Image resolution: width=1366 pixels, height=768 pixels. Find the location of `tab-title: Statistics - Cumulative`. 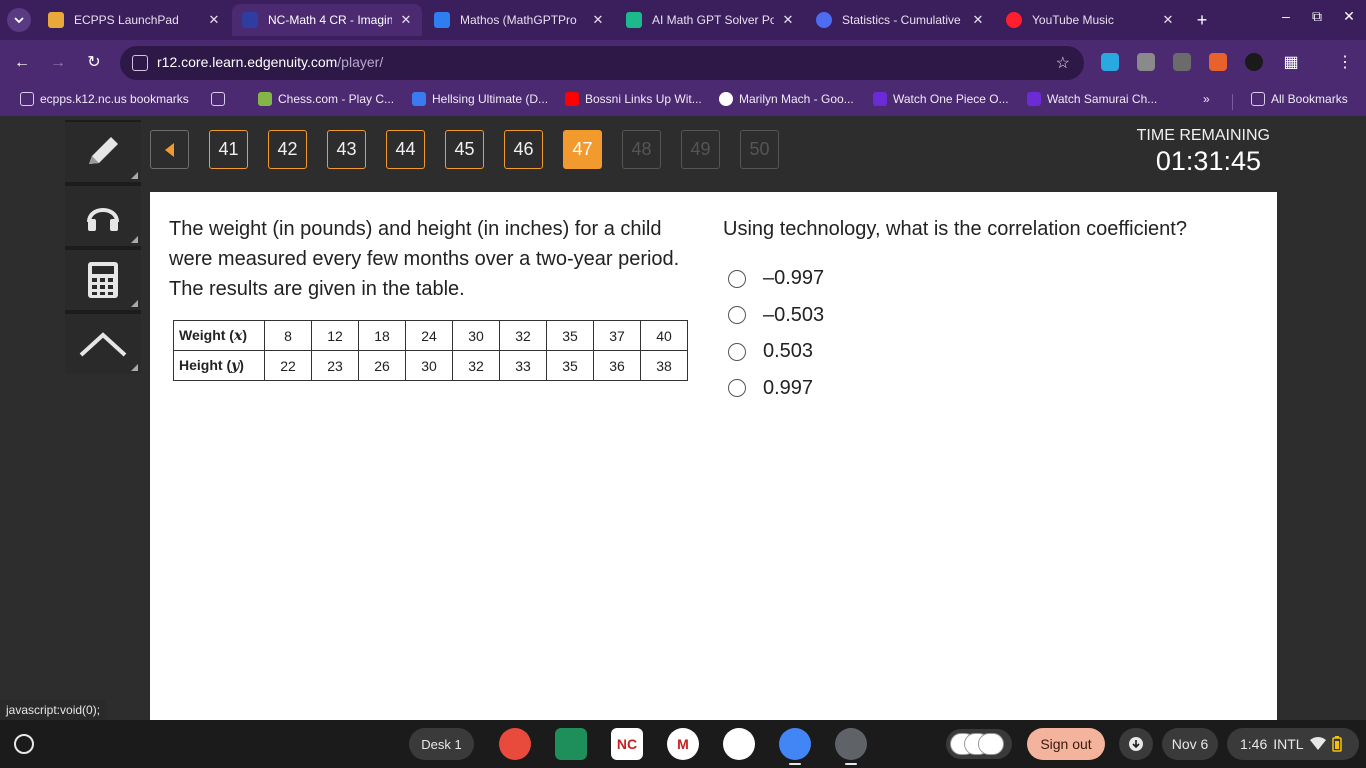

tab-title: Statistics - Cumulative is located at coordinates (901, 20).